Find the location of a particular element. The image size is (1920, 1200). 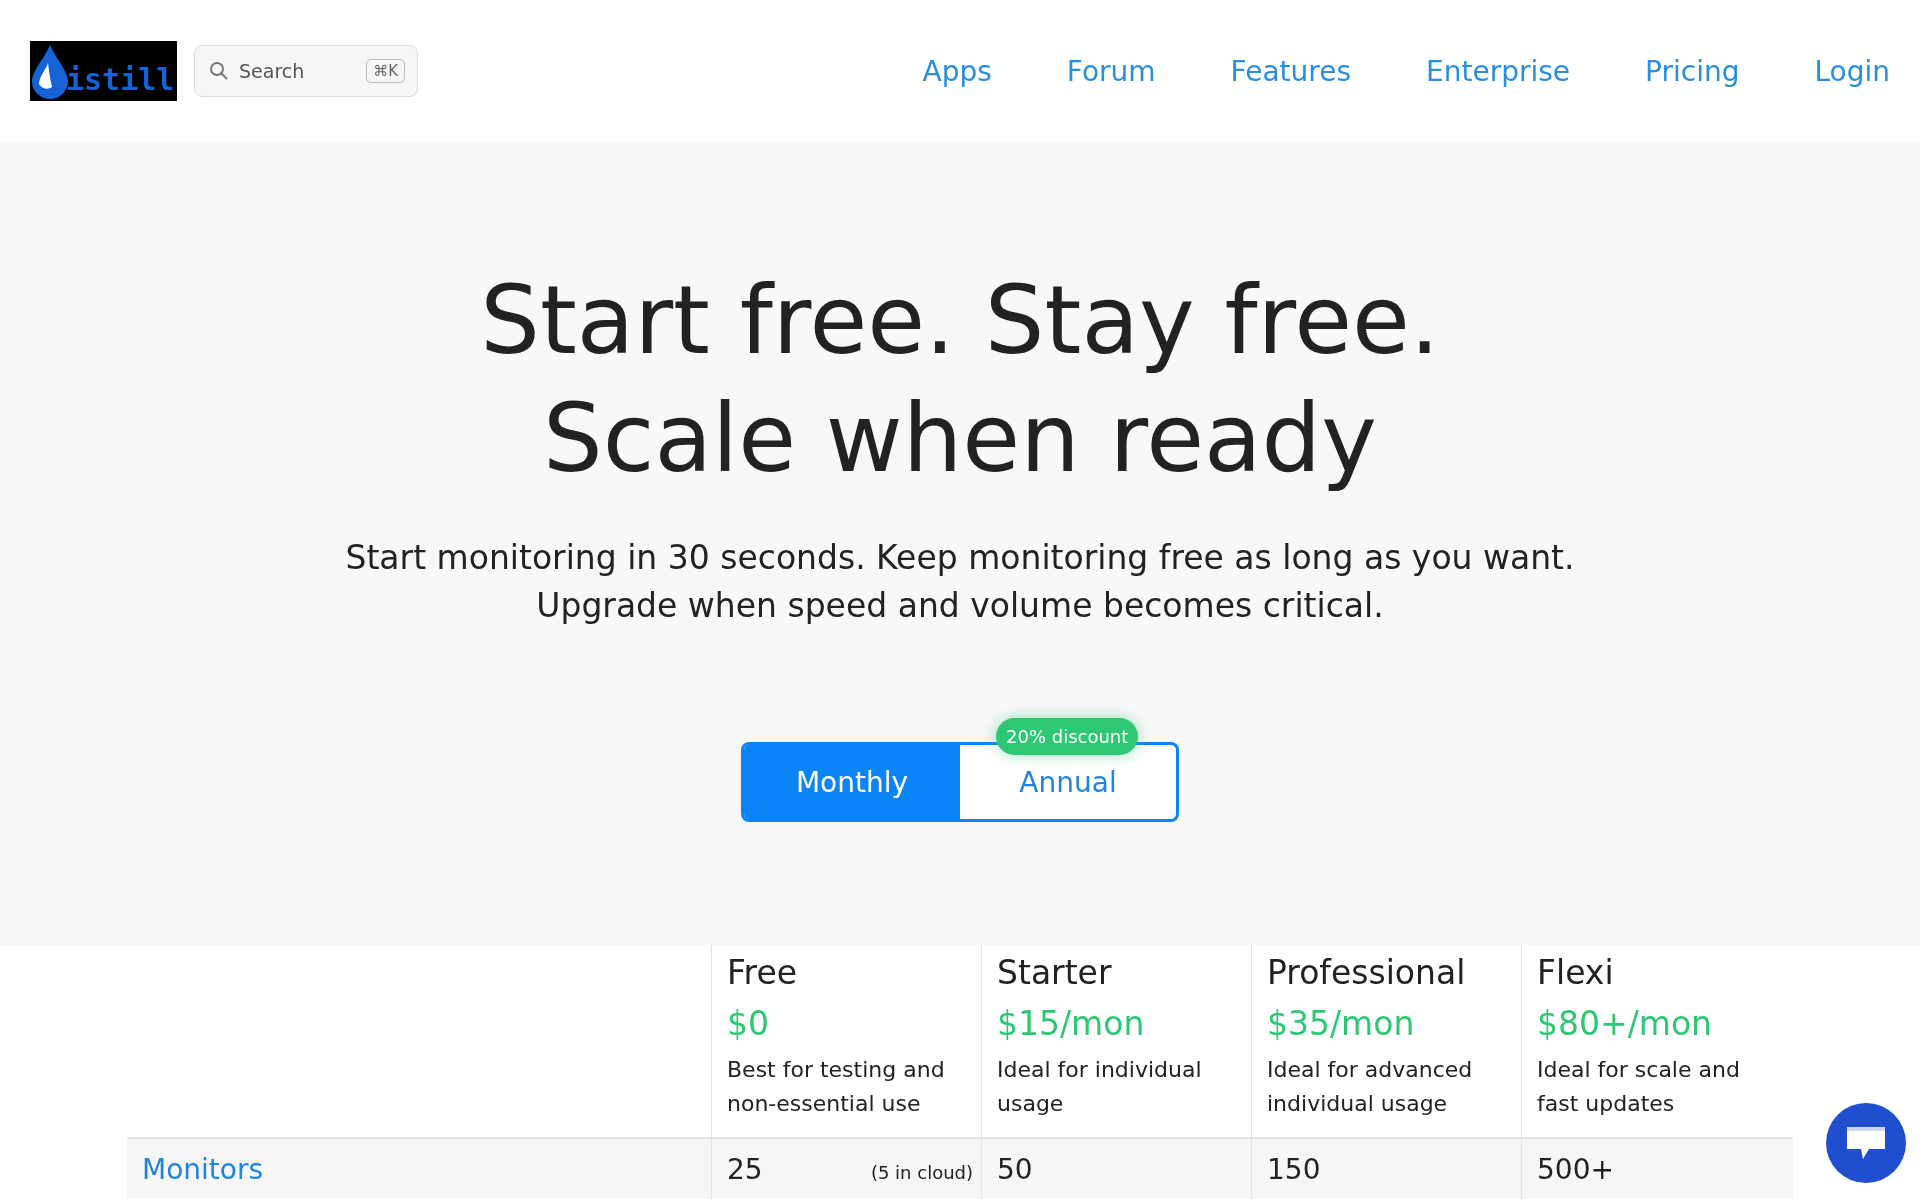

plan-name: Professional is located at coordinates (1367, 972).